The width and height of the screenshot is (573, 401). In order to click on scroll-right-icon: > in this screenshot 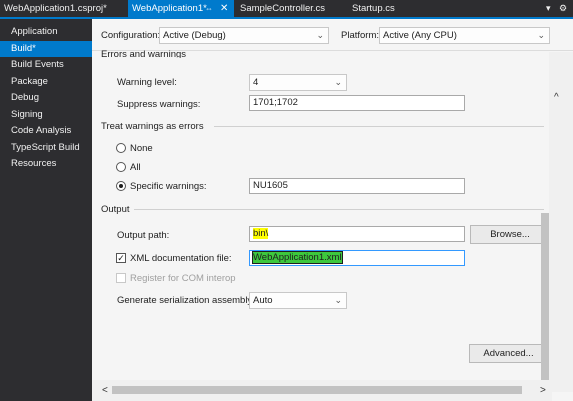, I will do `click(543, 390)`.